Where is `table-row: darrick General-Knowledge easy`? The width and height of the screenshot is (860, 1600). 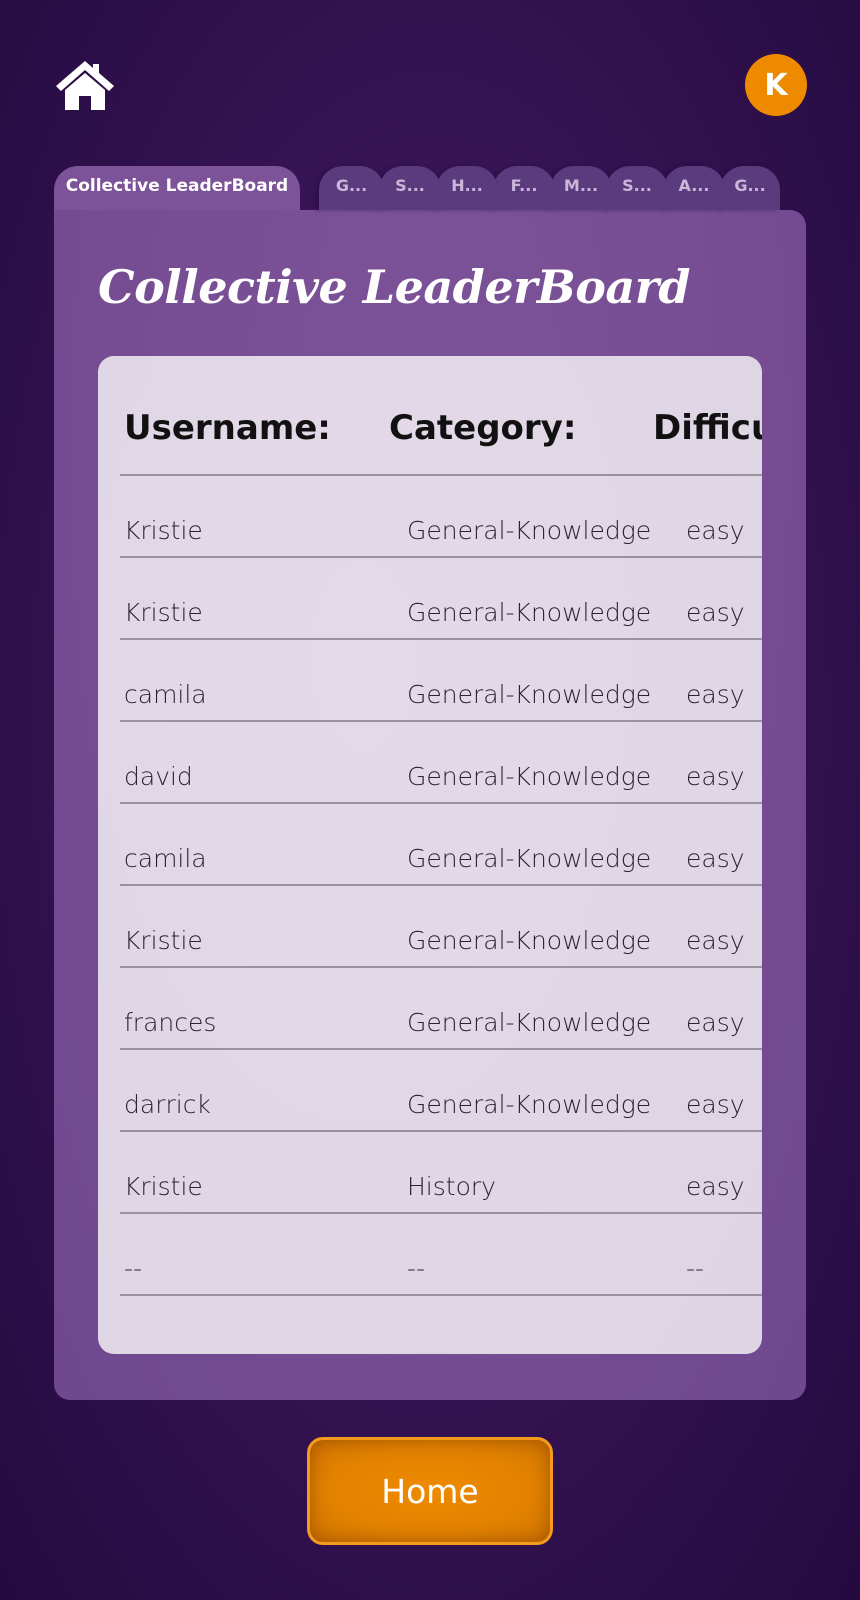 table-row: darrick General-Knowledge easy is located at coordinates (441, 1091).